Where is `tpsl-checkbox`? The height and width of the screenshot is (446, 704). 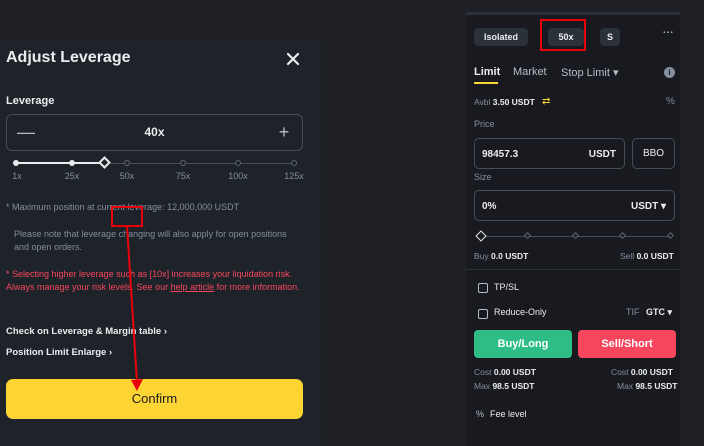 tpsl-checkbox is located at coordinates (483, 288).